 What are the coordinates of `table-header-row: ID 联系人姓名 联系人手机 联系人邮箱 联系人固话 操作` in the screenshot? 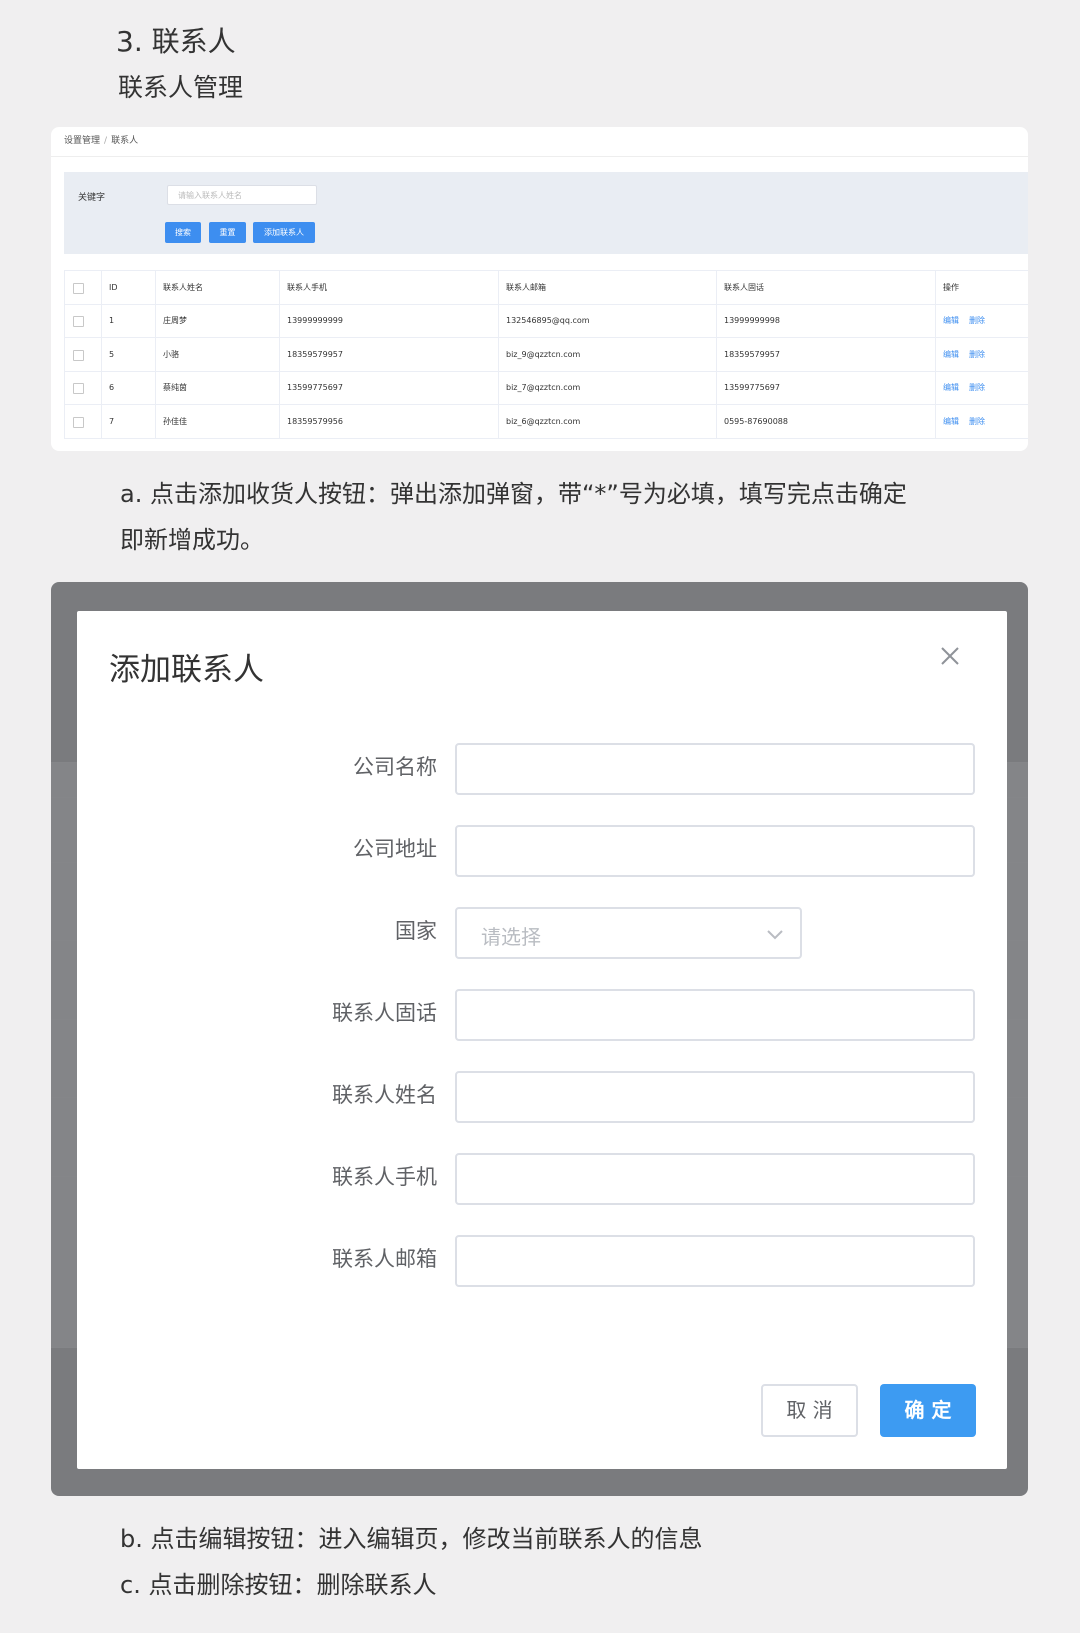 It's located at (546, 287).